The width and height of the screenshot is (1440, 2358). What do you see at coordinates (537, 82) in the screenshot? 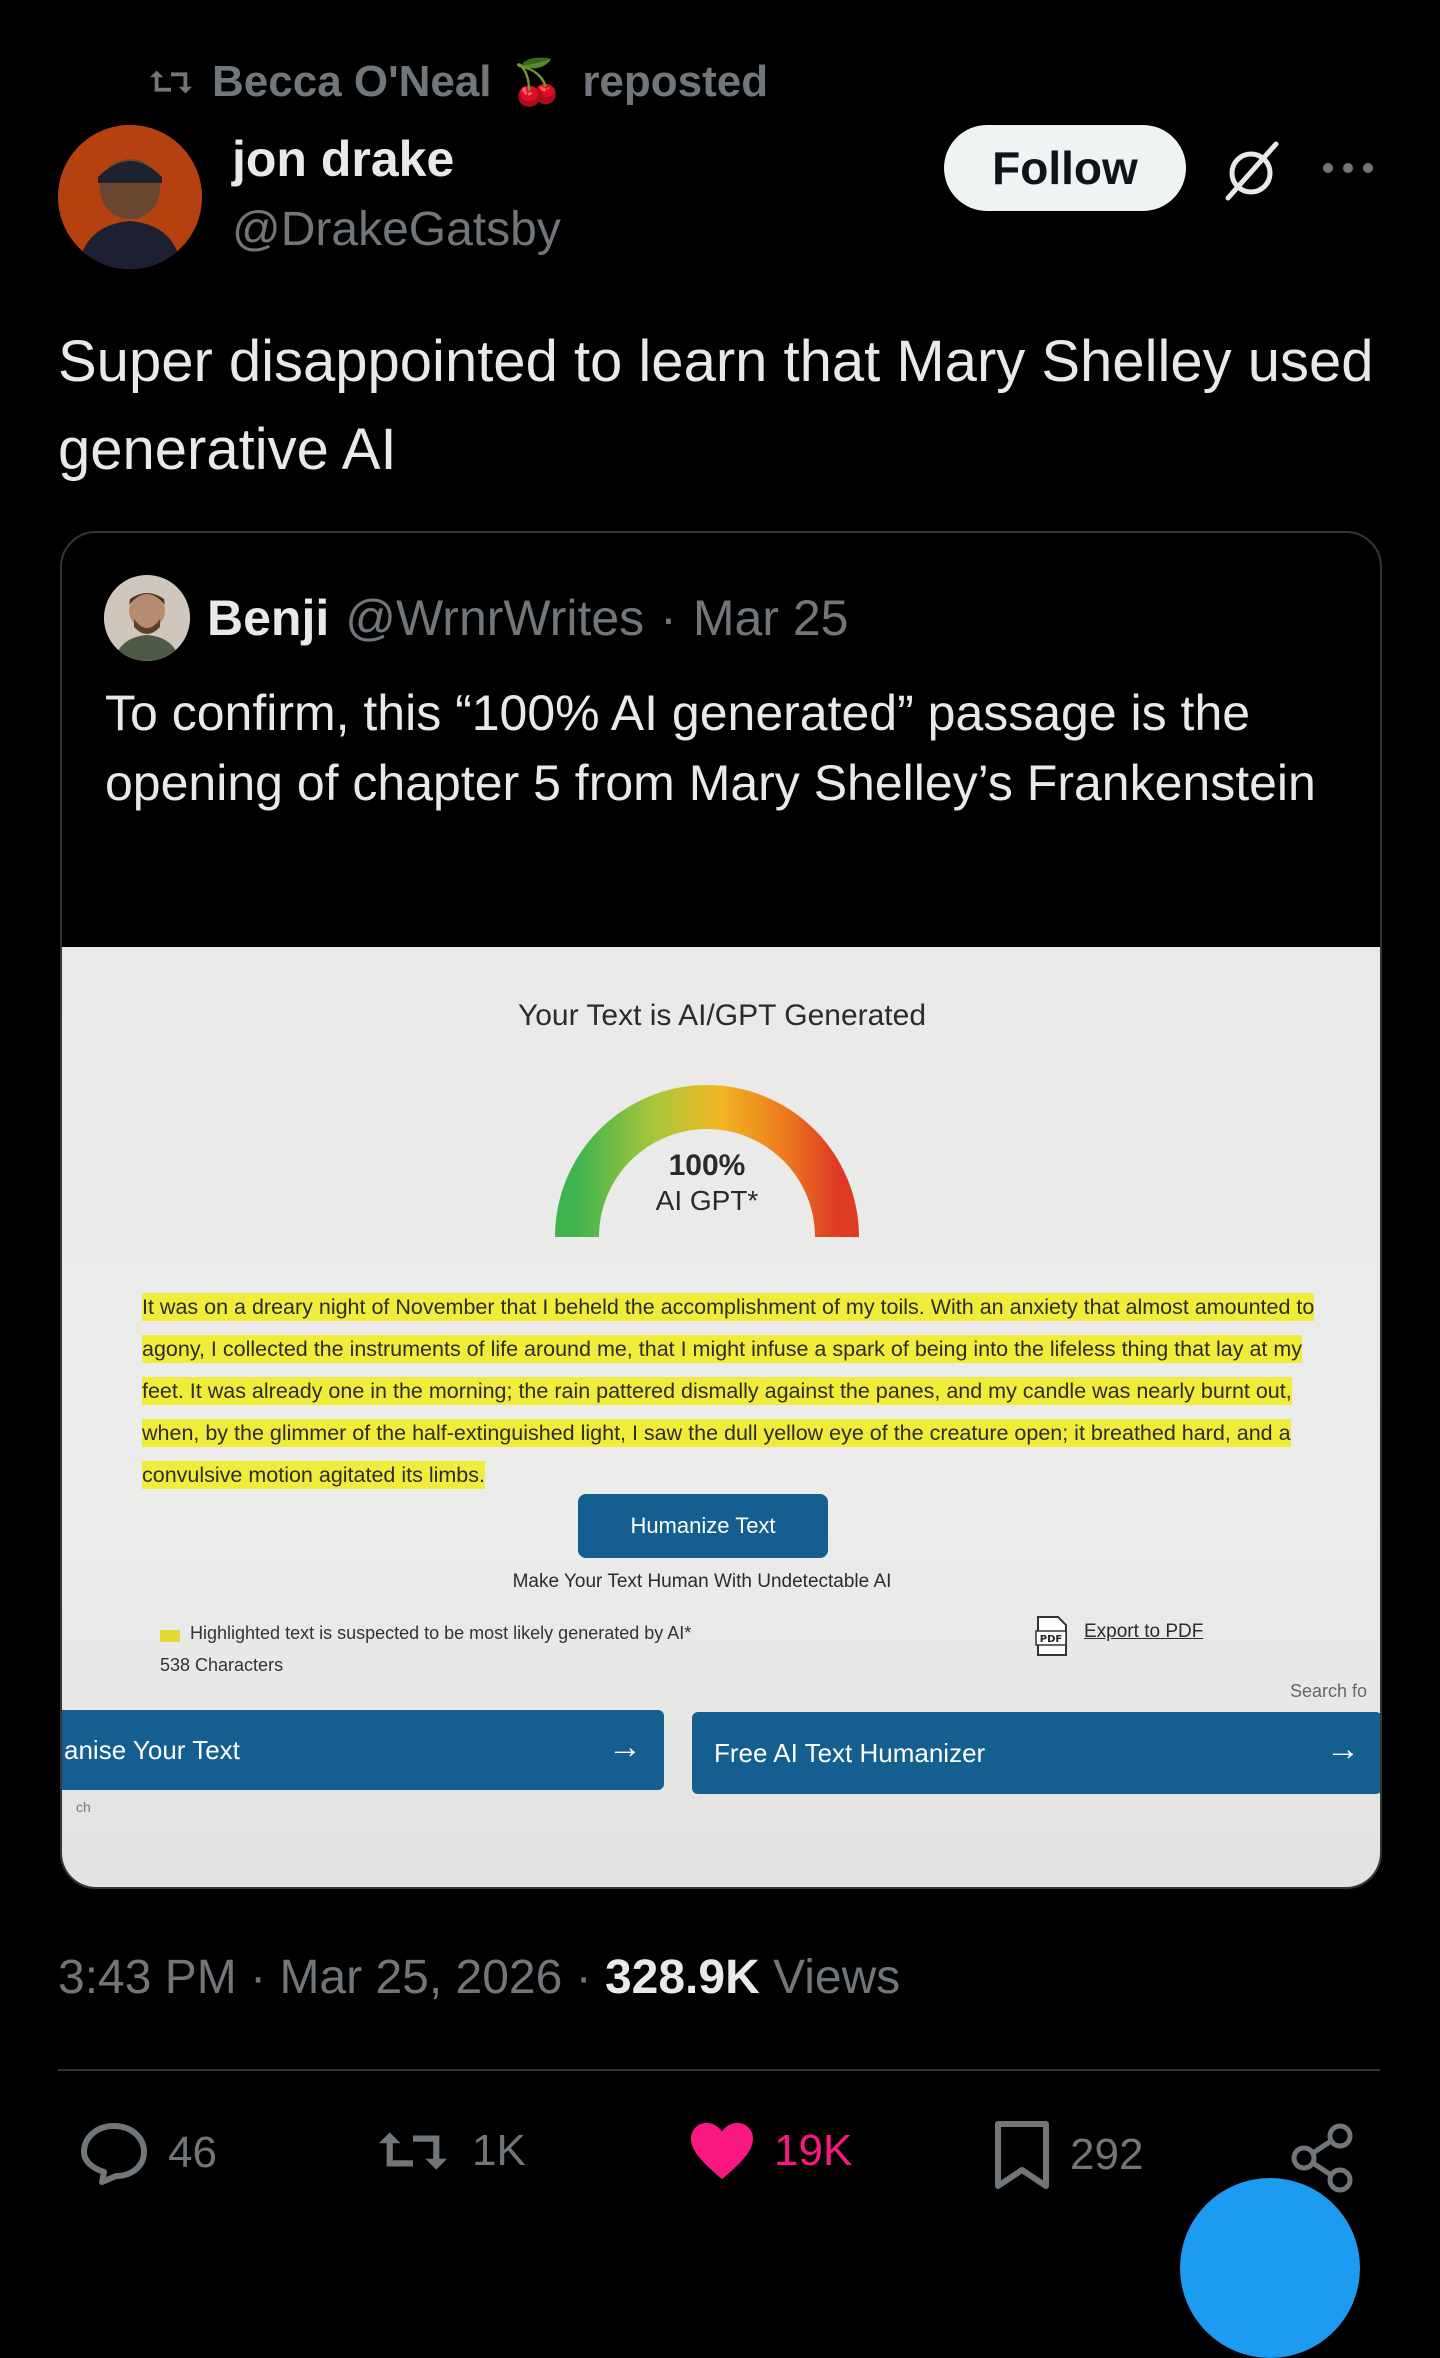
I see `cherry-emoji: 🍒` at bounding box center [537, 82].